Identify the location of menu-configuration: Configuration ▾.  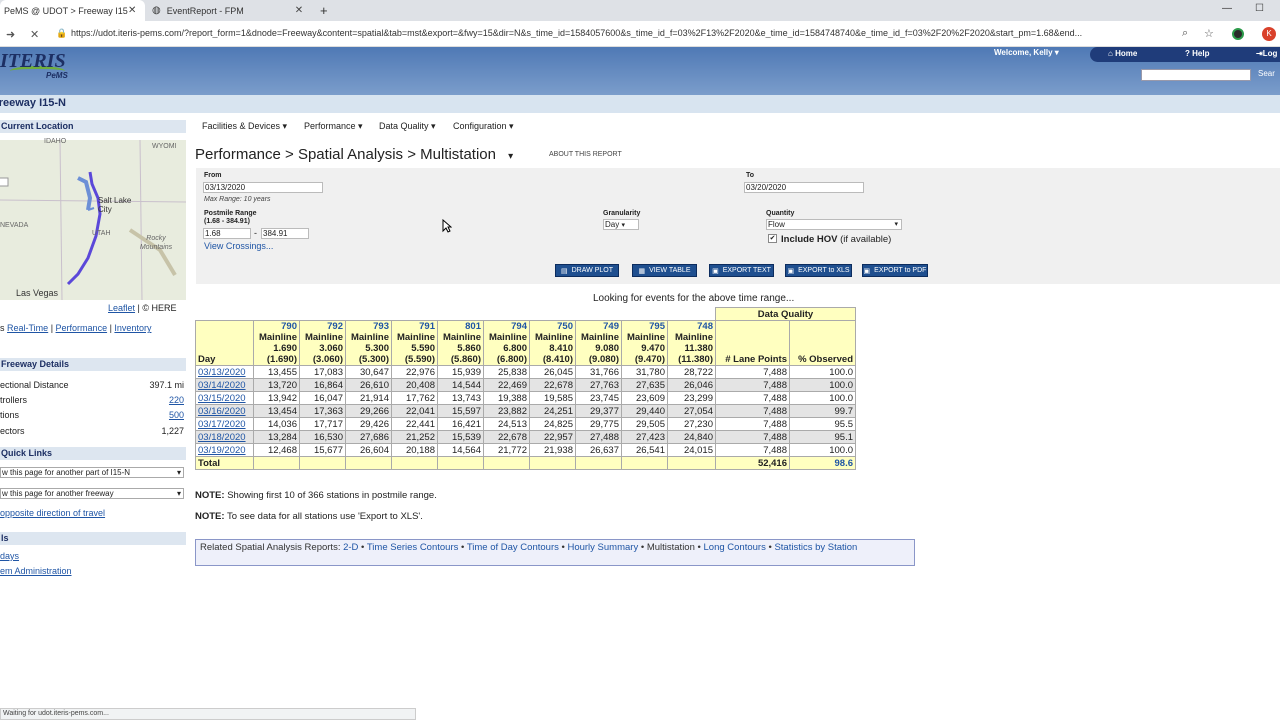
(483, 126).